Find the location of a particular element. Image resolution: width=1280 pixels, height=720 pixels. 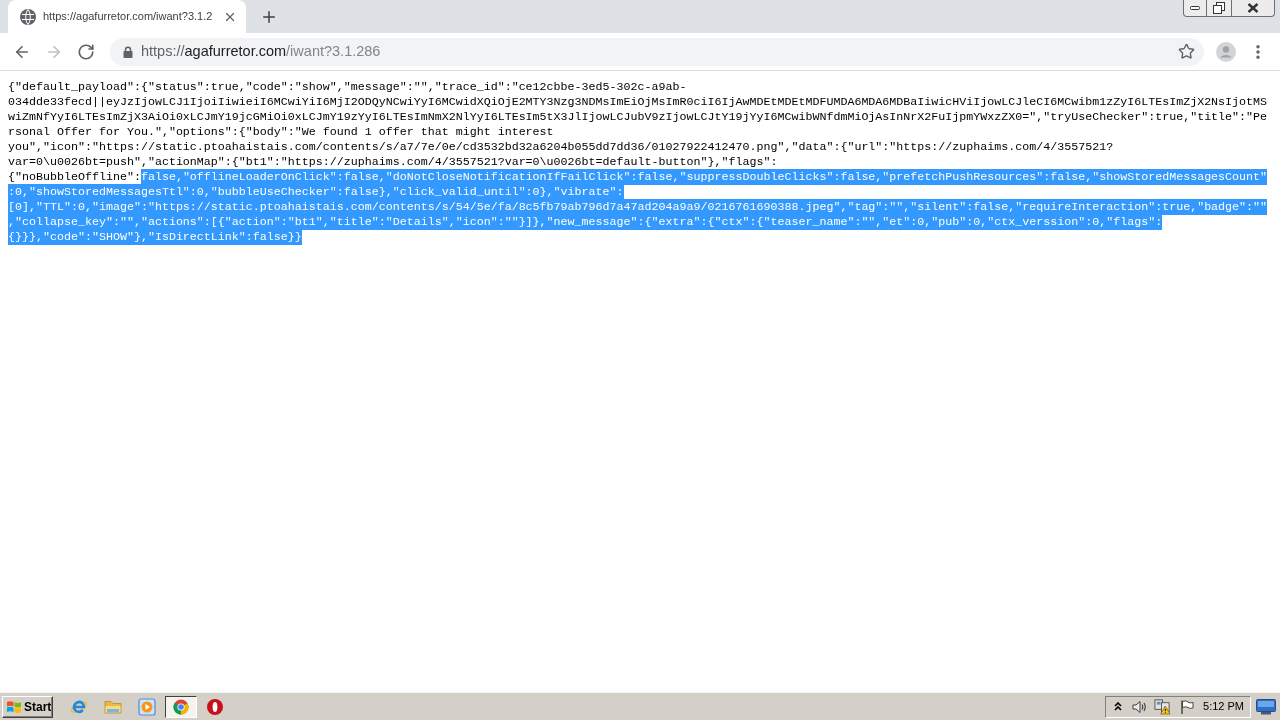

windows-flag-icon is located at coordinates (14, 706).